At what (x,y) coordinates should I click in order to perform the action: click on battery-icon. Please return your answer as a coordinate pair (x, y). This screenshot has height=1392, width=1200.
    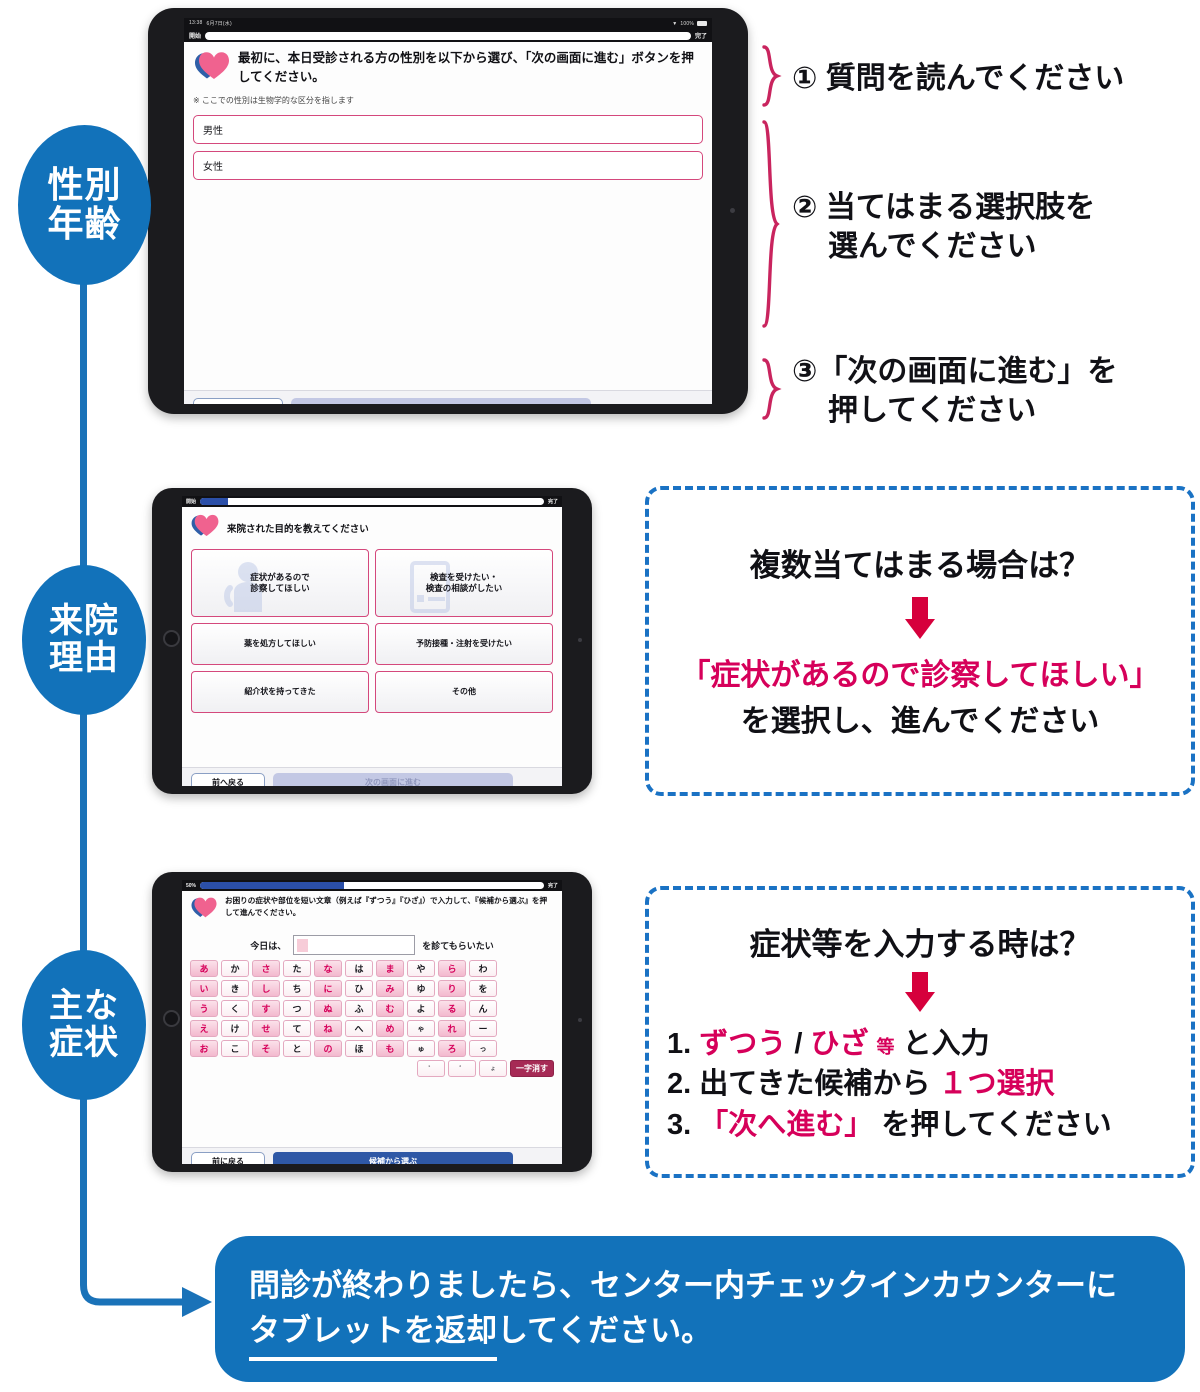
    Looking at the image, I should click on (702, 23).